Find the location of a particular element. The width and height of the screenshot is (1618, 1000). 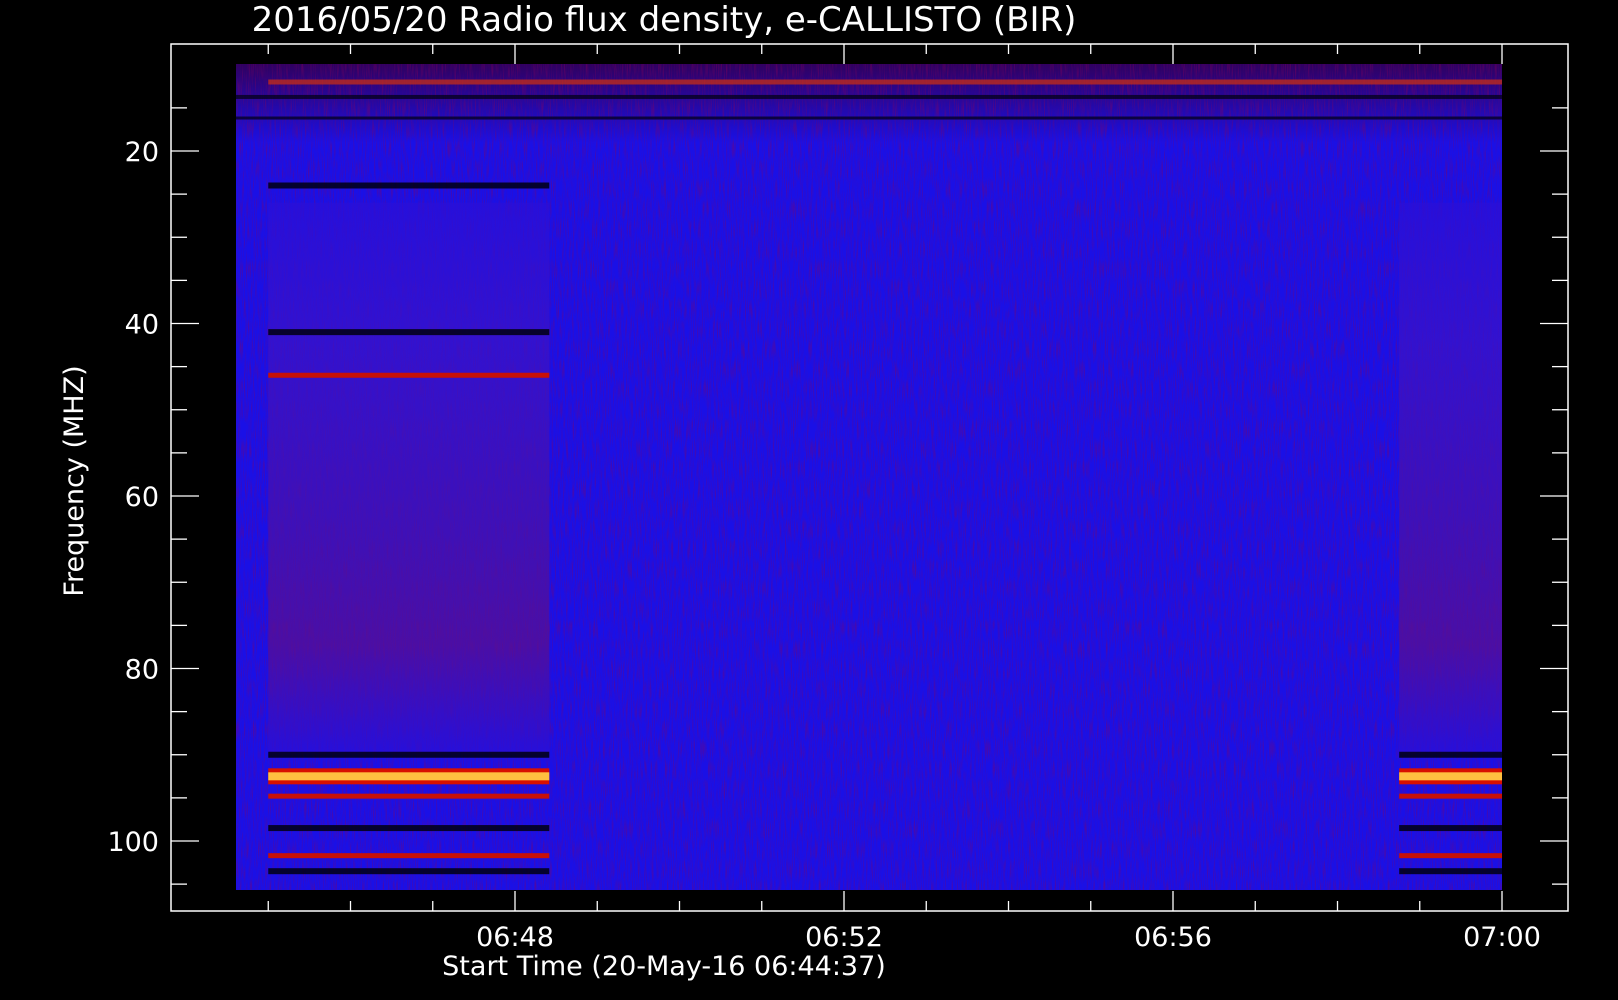

segment-right is located at coordinates (1450, 478).